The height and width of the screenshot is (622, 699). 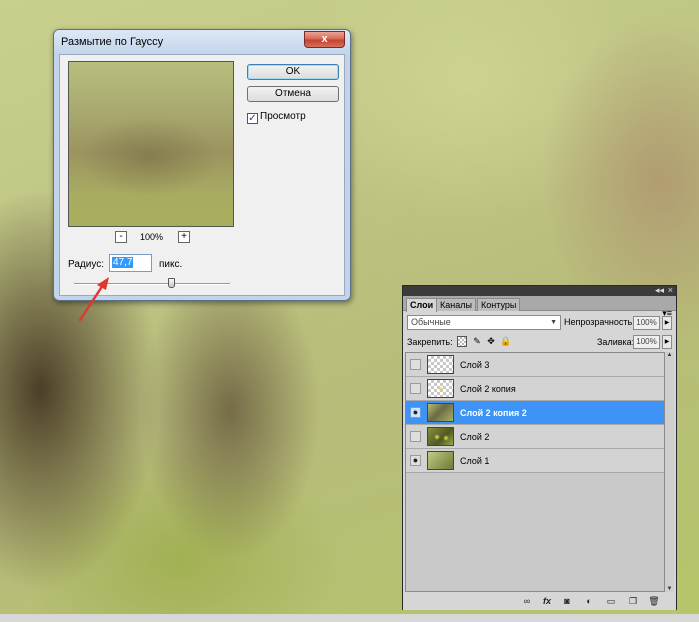 I want to click on layer-name: Слой 3, so click(x=475, y=365).